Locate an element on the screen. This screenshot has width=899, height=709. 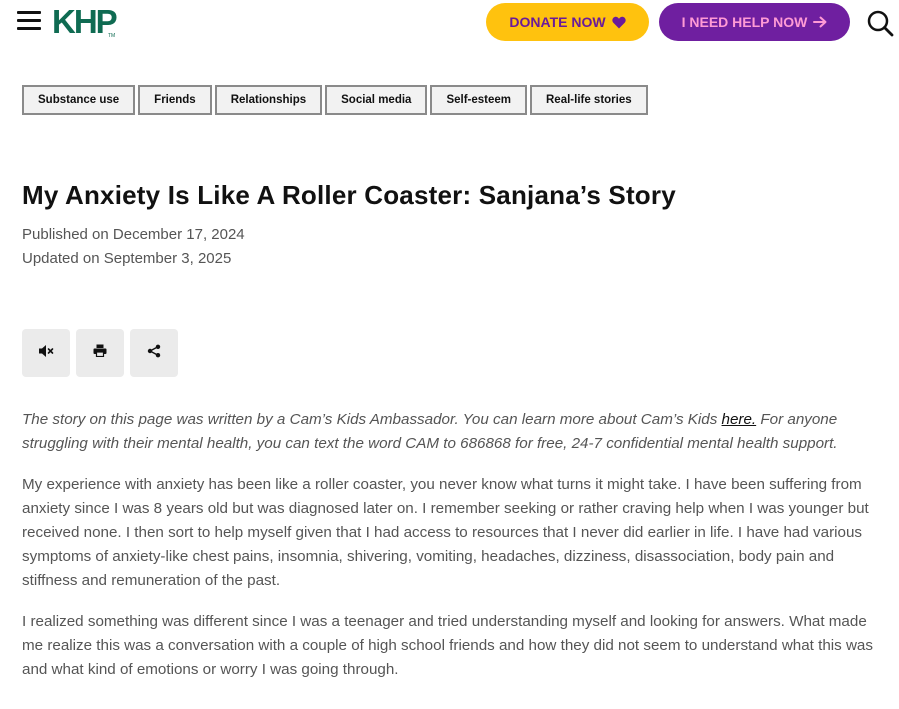
need-help-button: I NEED HELP NOW is located at coordinates (754, 22).